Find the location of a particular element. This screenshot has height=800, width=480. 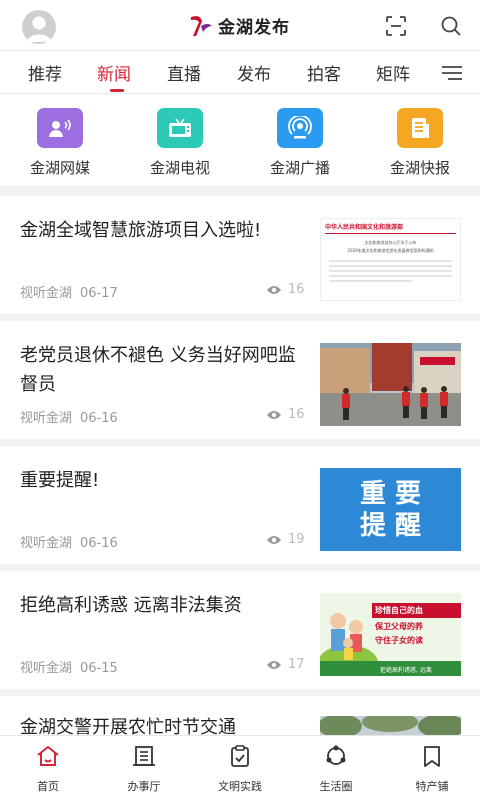

category-tabs: 推荐 新闻 直播 发布 拍客 矩阵 is located at coordinates (240, 72).